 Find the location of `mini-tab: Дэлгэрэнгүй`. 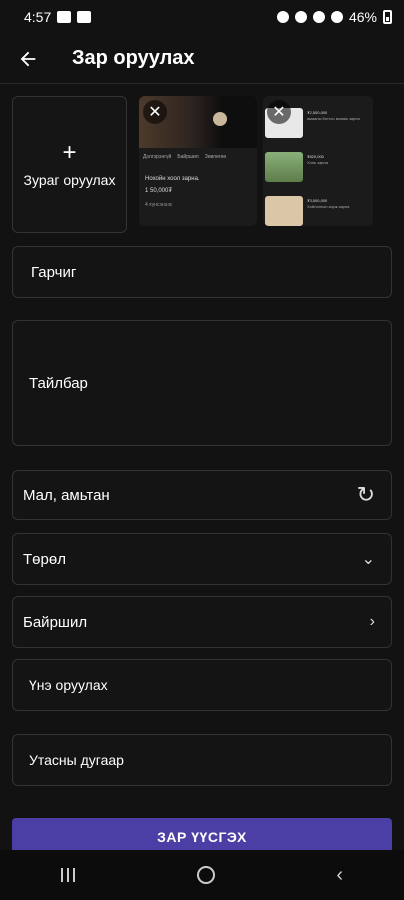

mini-tab: Дэлгэрэнгүй is located at coordinates (157, 157).